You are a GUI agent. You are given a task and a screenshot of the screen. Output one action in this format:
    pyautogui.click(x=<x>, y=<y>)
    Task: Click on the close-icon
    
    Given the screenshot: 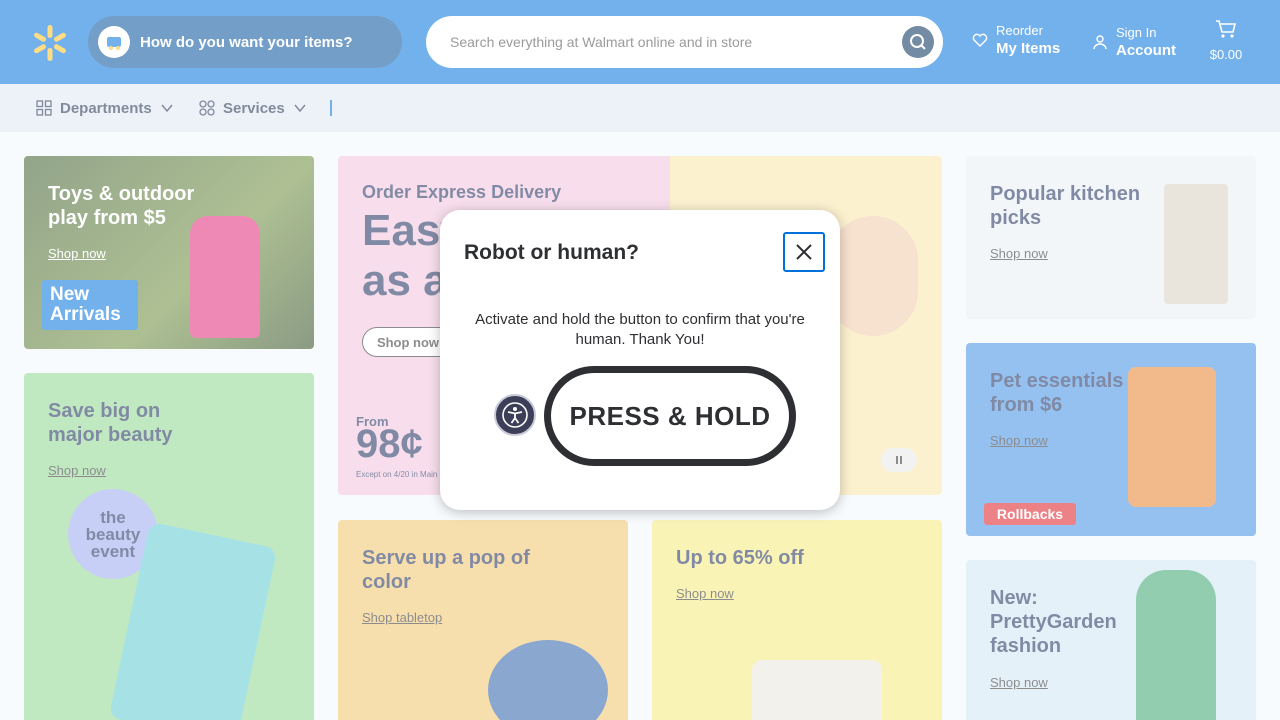 What is the action you would take?
    pyautogui.click(x=804, y=252)
    